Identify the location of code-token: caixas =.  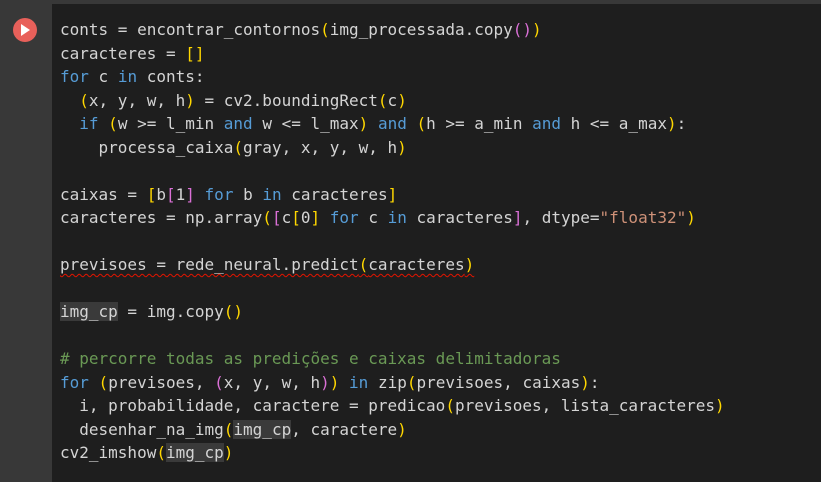
(103, 194).